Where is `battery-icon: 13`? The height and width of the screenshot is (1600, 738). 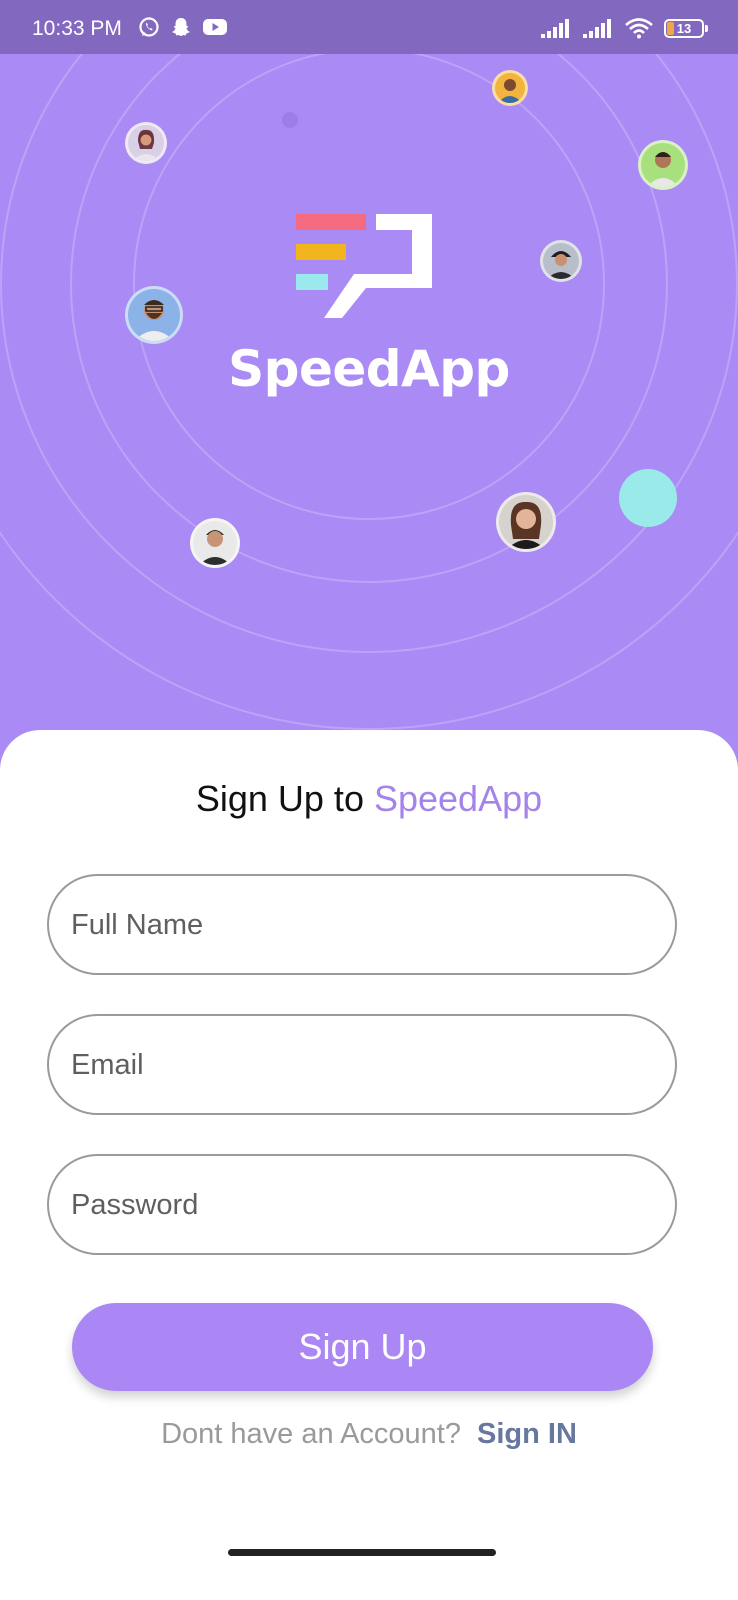 battery-icon: 13 is located at coordinates (686, 28).